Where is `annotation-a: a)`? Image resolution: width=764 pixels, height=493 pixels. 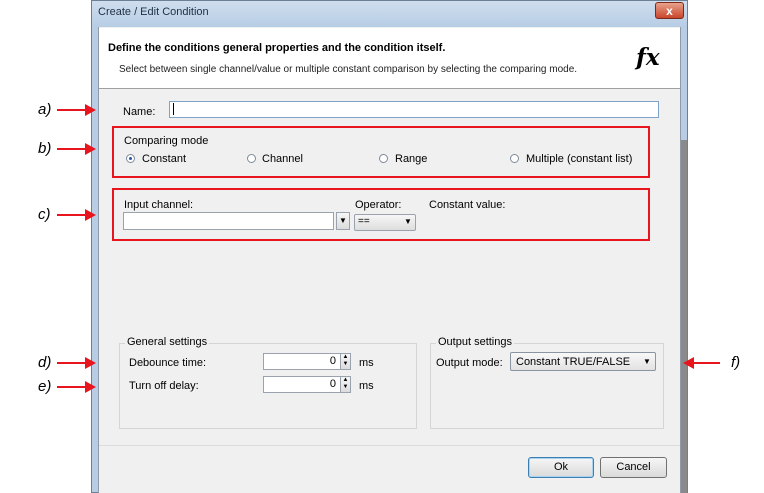 annotation-a: a) is located at coordinates (45, 109).